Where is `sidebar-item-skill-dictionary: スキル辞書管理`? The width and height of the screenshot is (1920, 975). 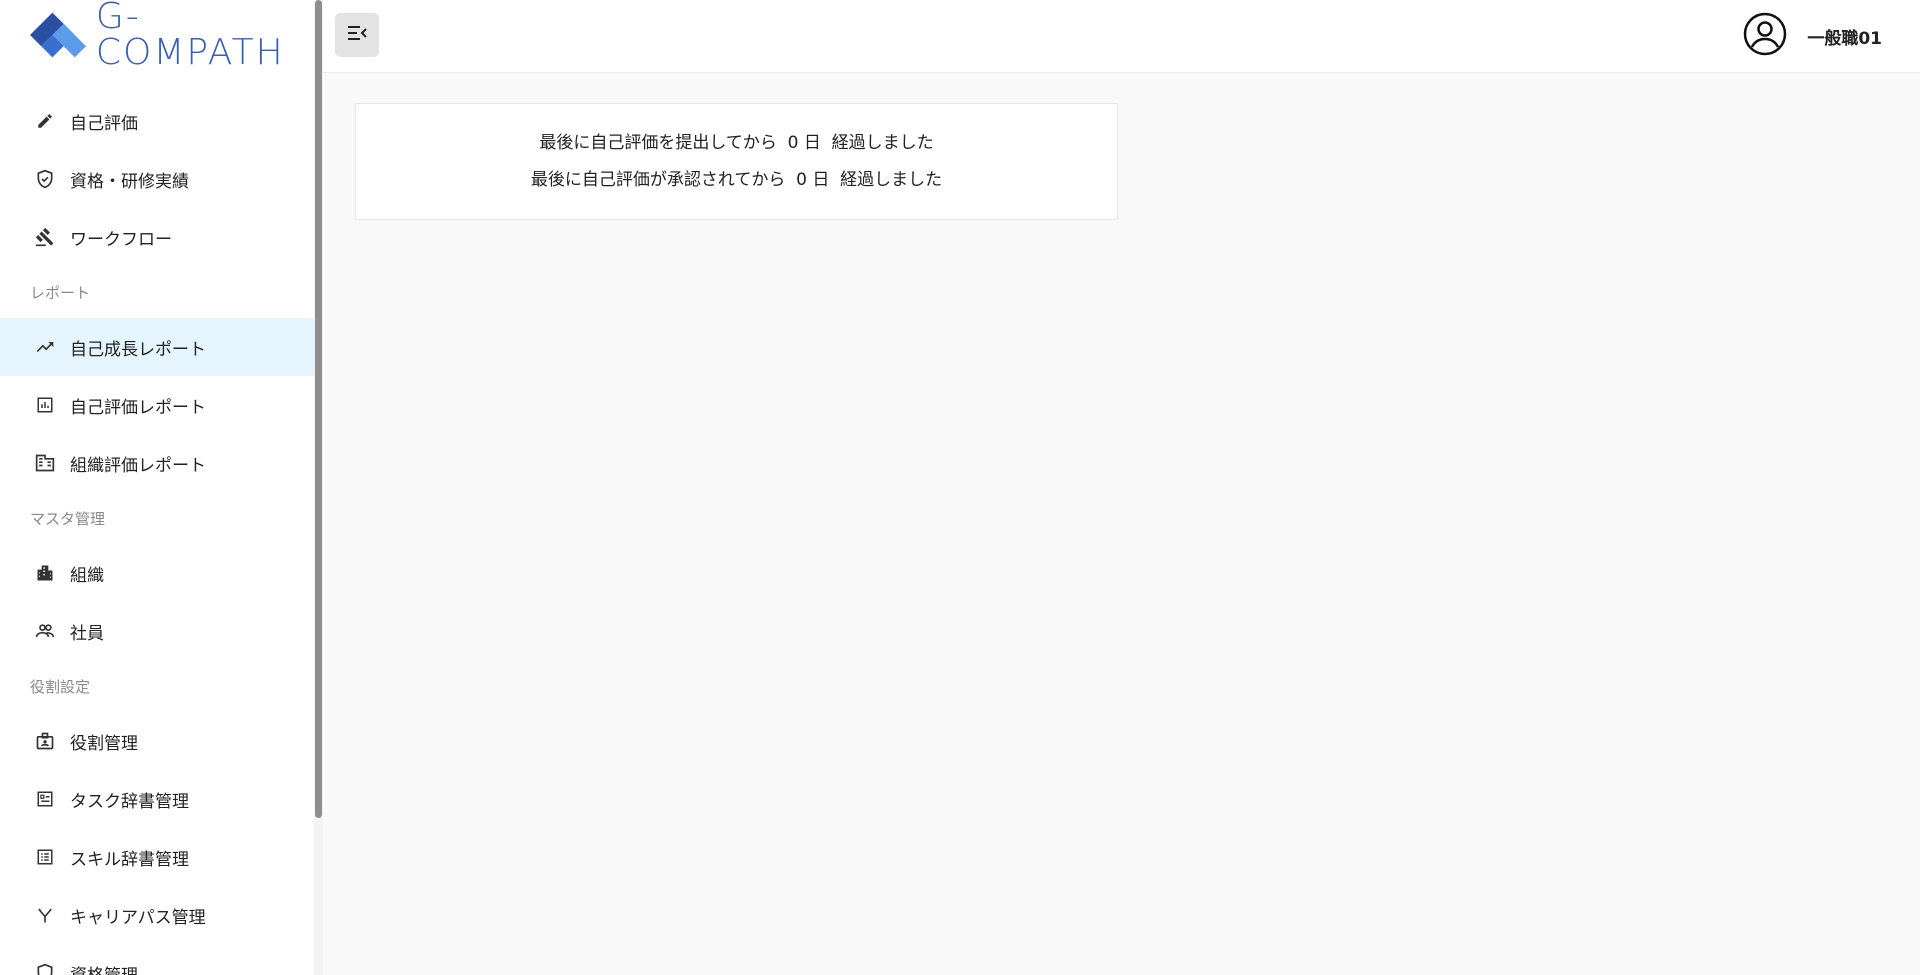
sidebar-item-skill-dictionary: スキル辞書管理 is located at coordinates (157, 857).